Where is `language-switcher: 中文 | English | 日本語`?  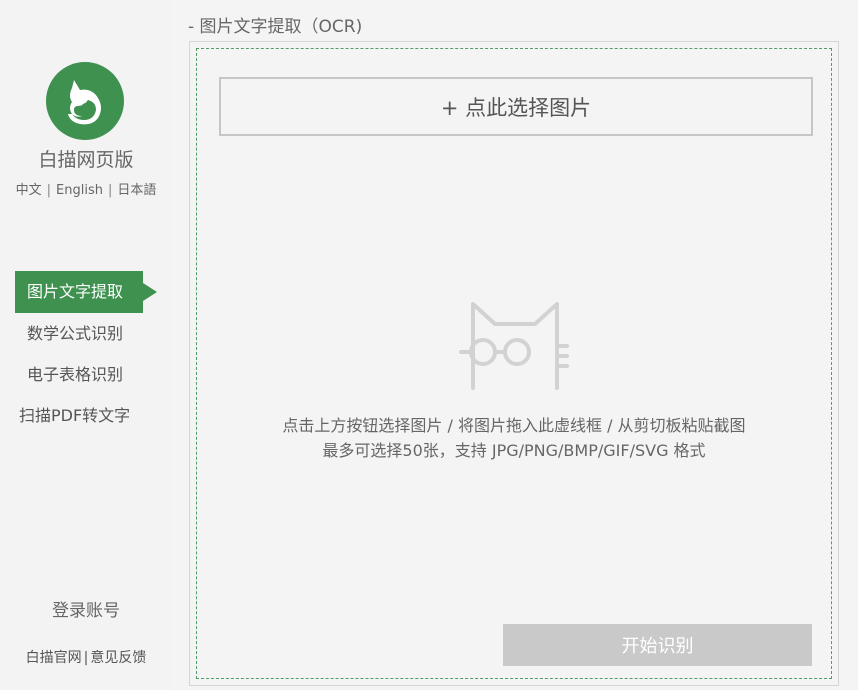 language-switcher: 中文 | English | 日本語 is located at coordinates (86, 188).